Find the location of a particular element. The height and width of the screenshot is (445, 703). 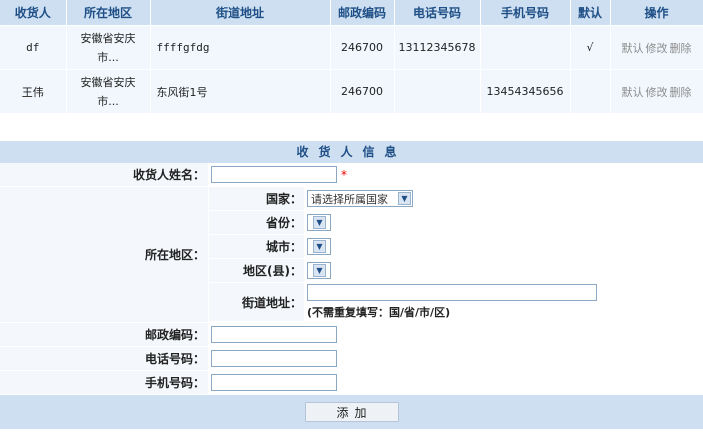

mobile-input is located at coordinates (274, 382).